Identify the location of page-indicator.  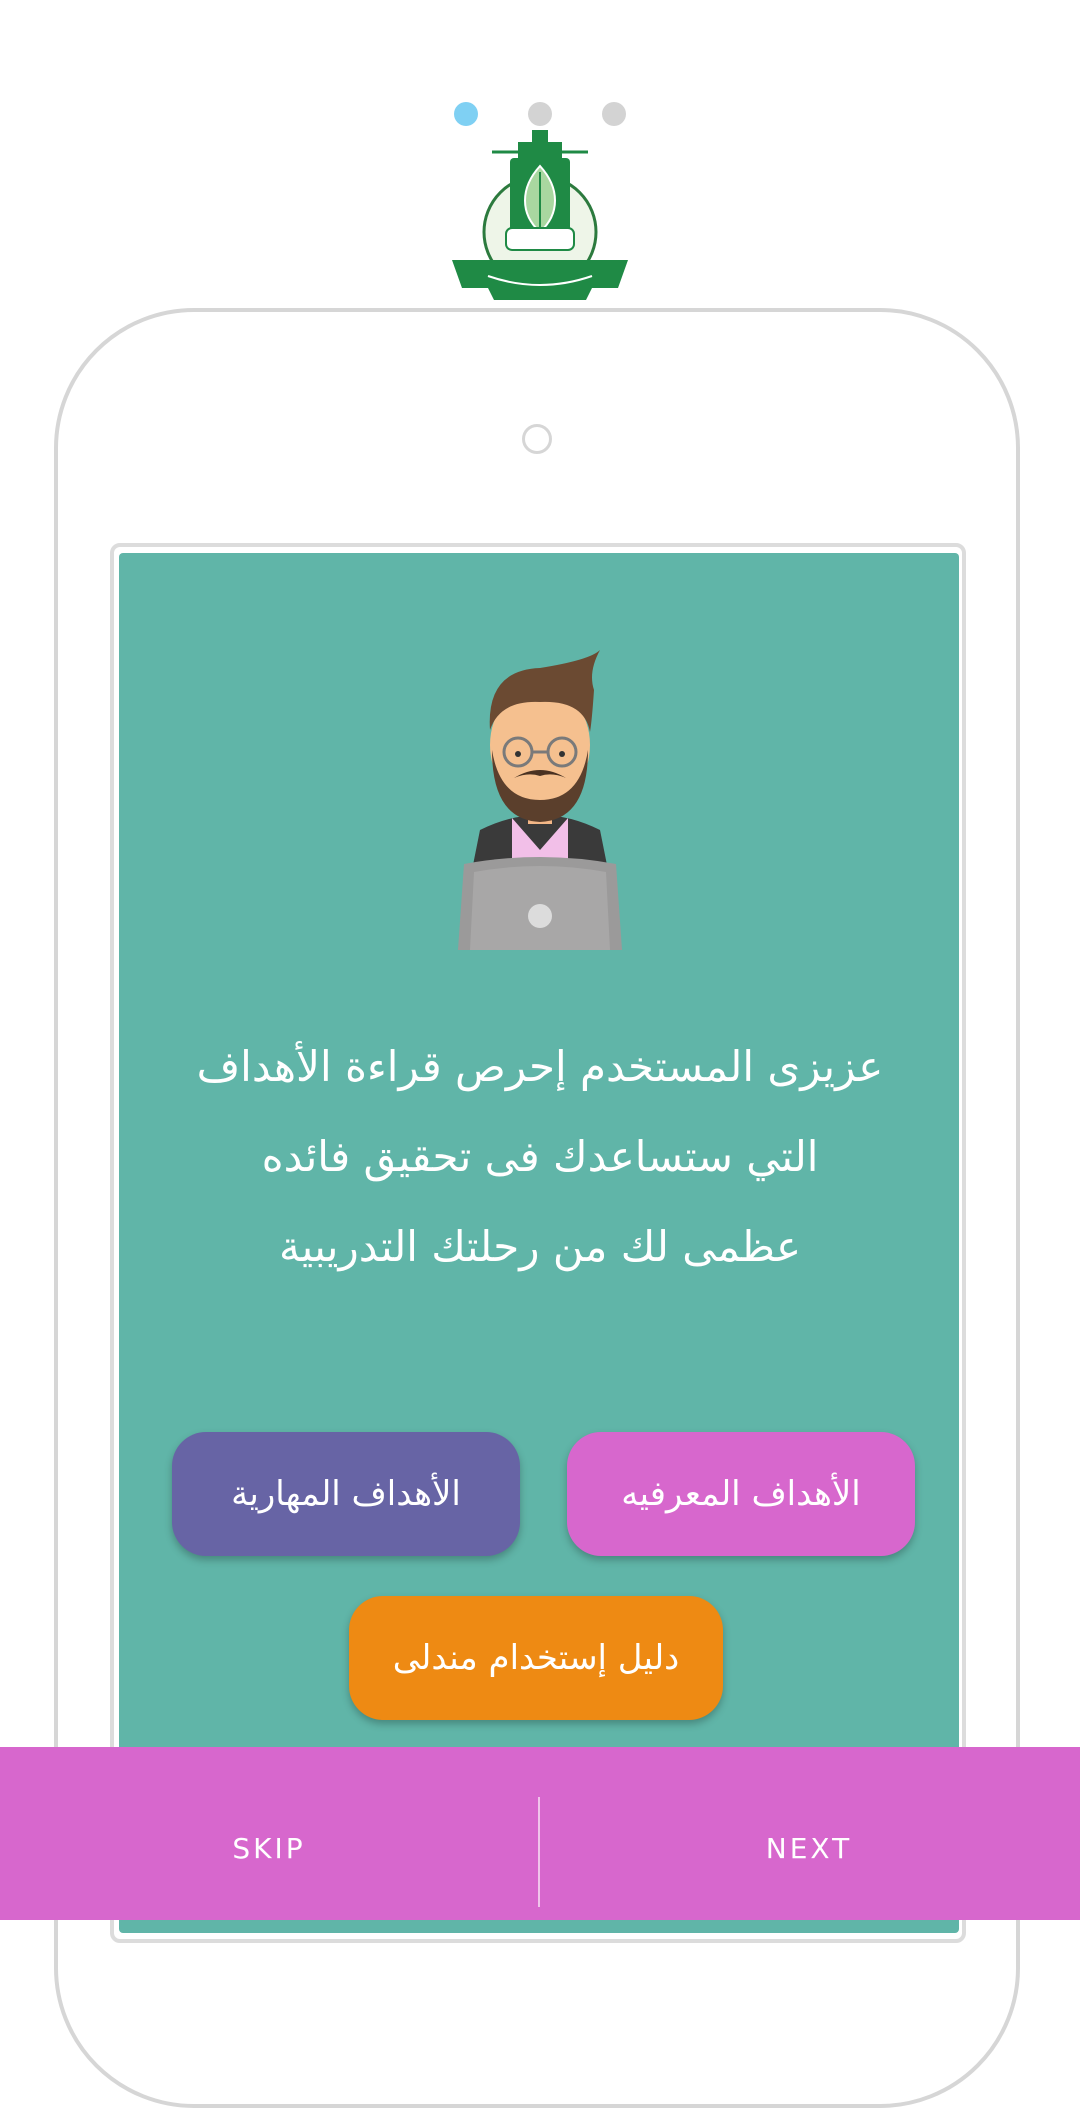
(540, 114).